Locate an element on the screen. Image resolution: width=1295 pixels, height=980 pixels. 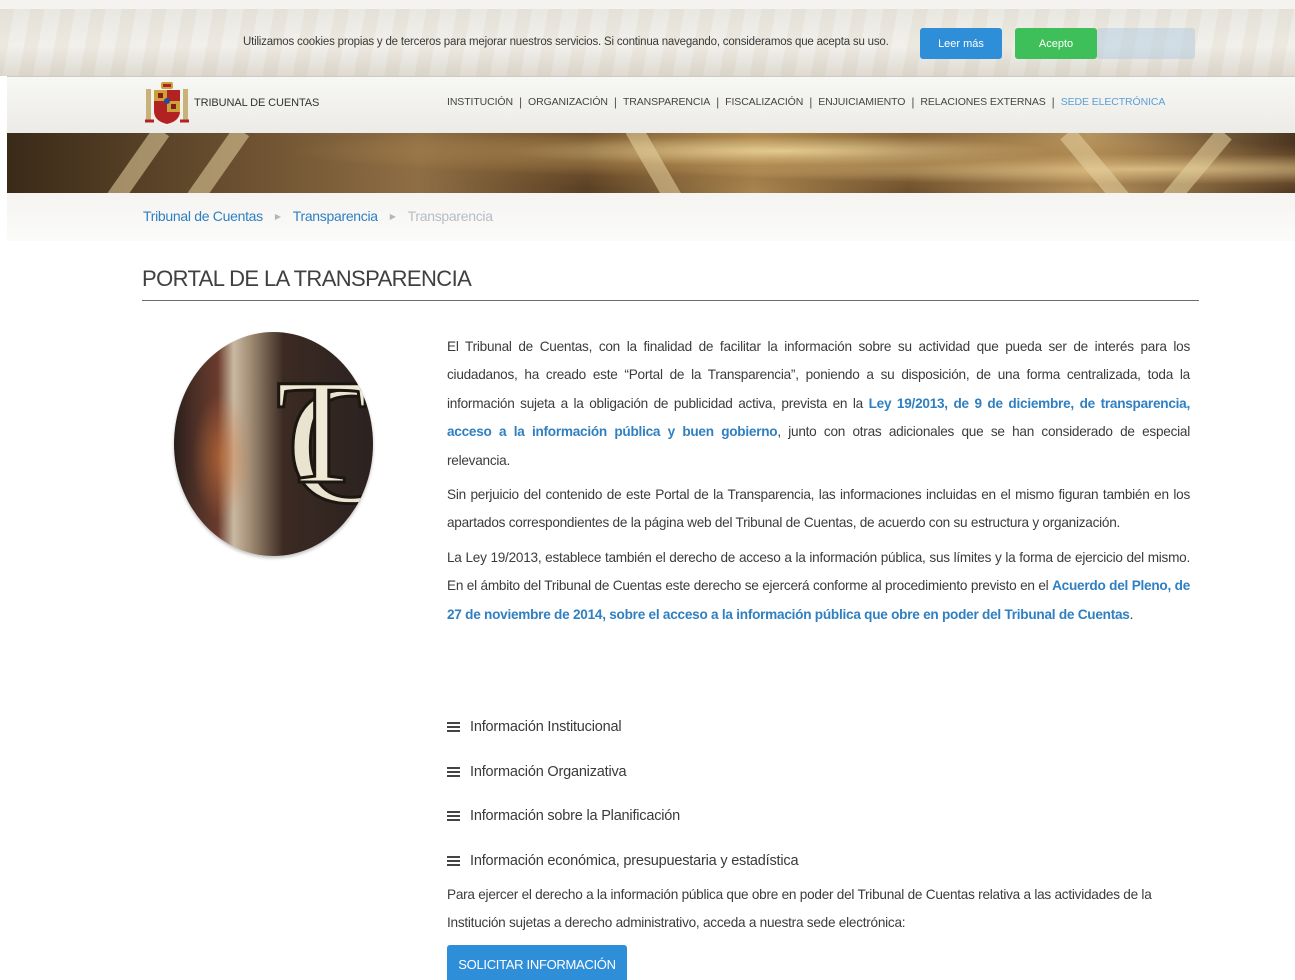
breadcrumb-item-transparencia: Transparencia is located at coordinates (335, 216).